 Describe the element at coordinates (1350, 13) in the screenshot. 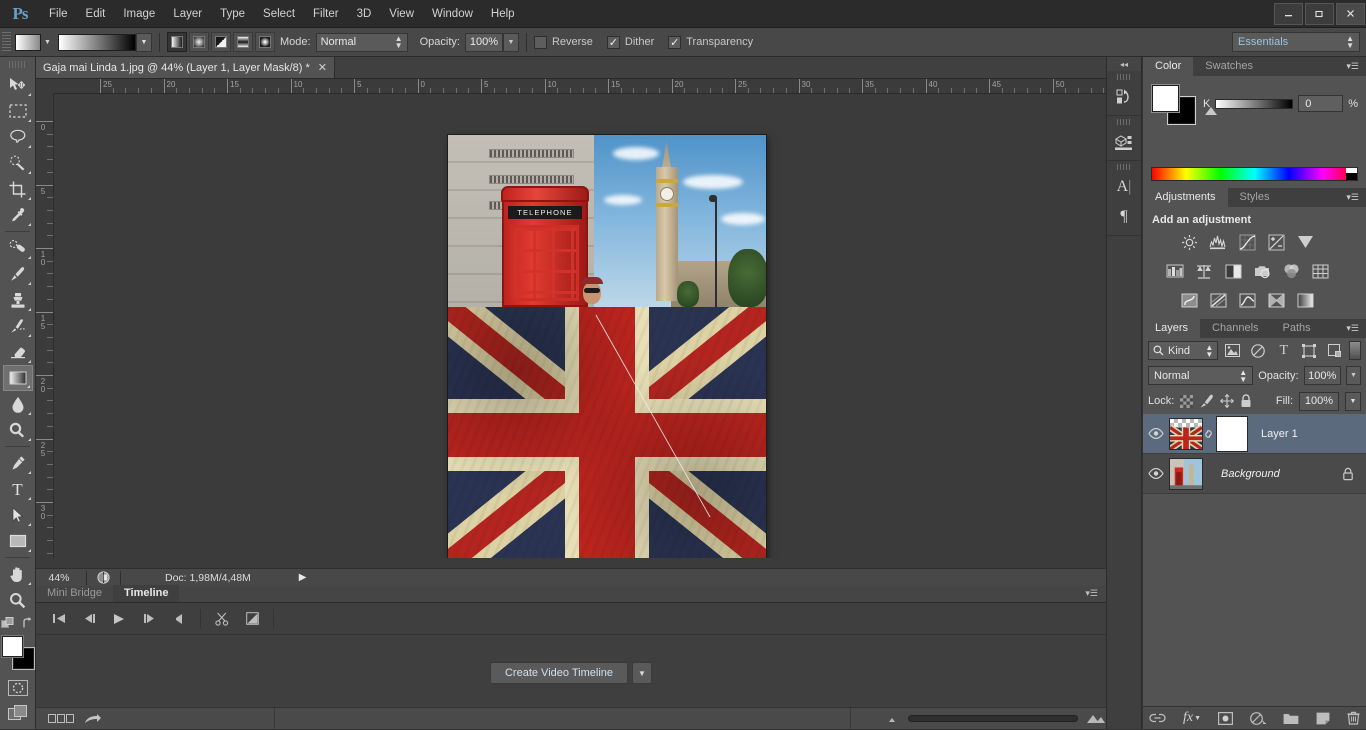

I see `close-button` at that location.